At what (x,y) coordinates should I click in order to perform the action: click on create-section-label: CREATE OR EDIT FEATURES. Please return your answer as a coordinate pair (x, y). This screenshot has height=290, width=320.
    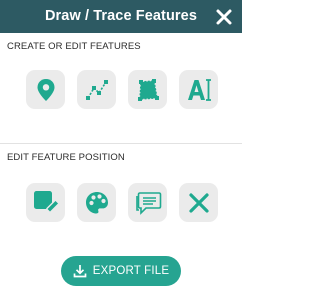
    Looking at the image, I should click on (74, 46).